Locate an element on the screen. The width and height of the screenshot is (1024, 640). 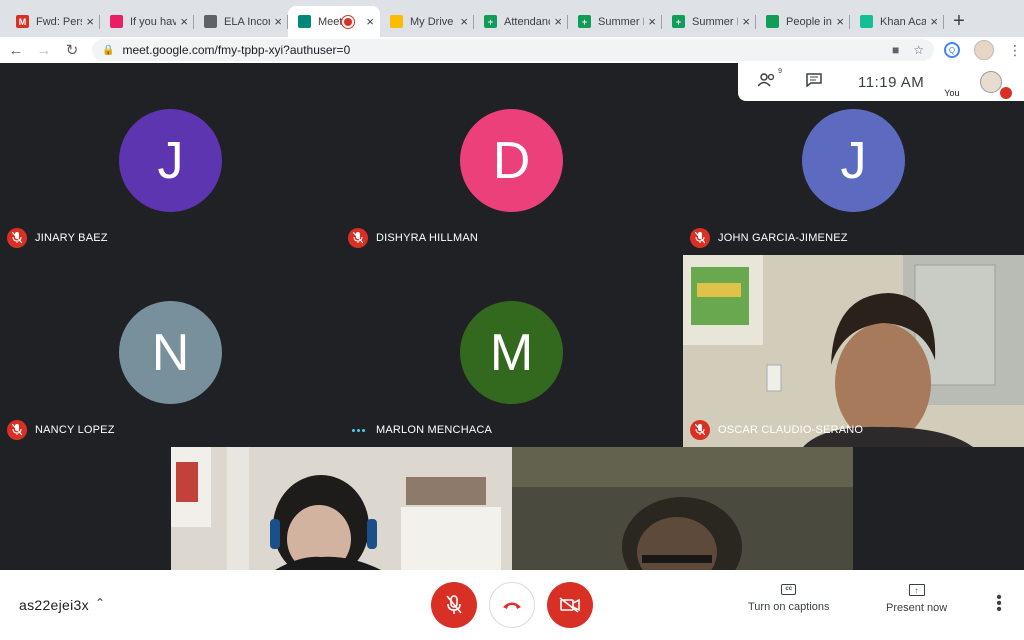
participant-tile: N NANCY LOPEZ is located at coordinates (170, 351).